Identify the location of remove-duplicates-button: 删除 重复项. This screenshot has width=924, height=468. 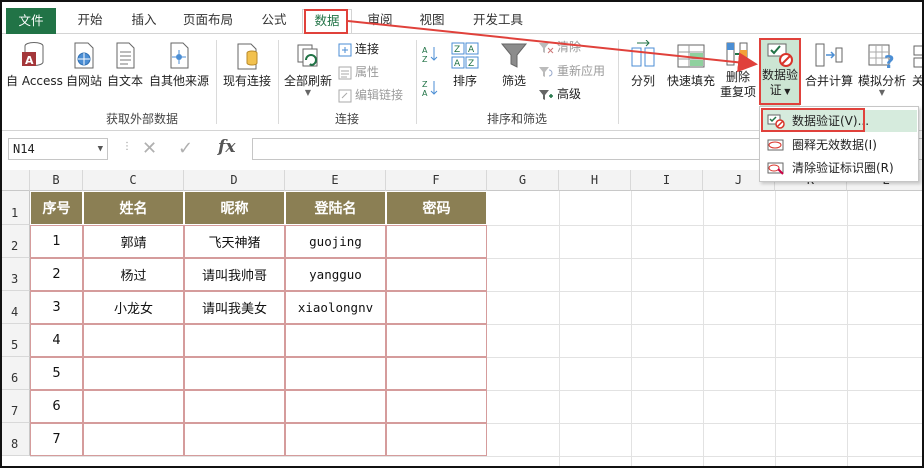
(738, 70).